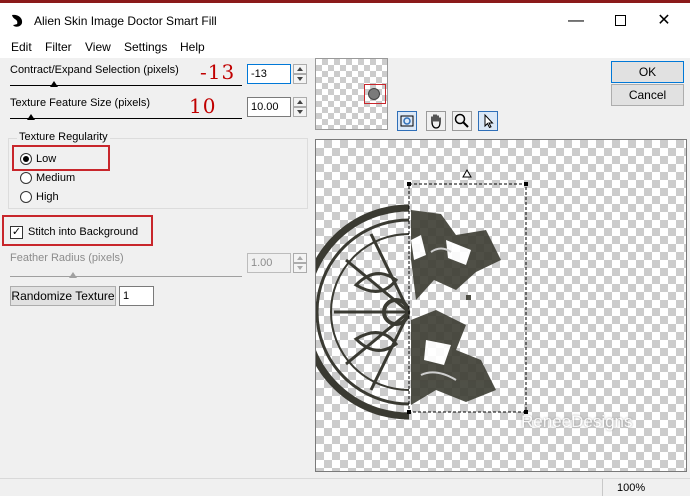  I want to click on feather-slider-track, so click(126, 276).